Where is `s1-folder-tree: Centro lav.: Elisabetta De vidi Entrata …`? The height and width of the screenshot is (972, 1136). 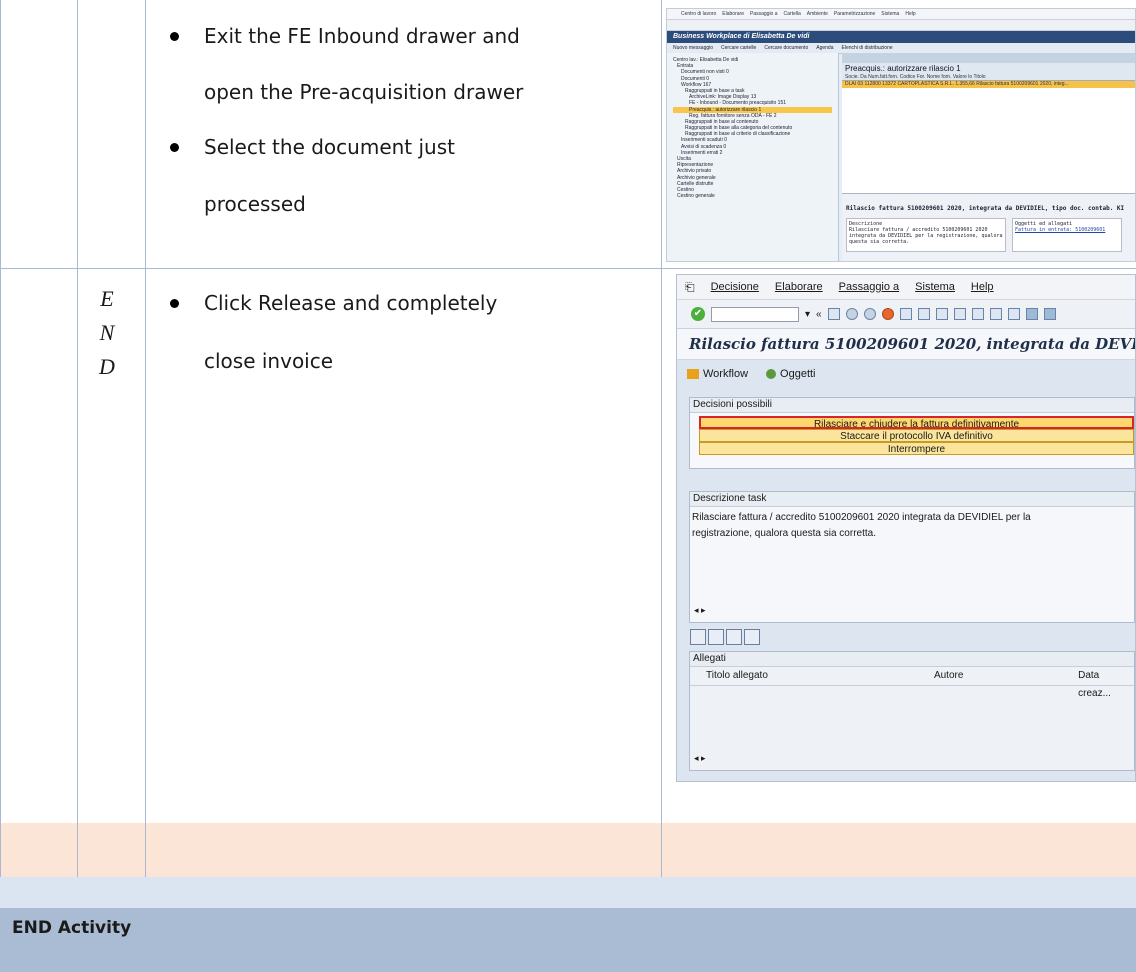 s1-folder-tree: Centro lav.: Elisabetta De vidi Entrata … is located at coordinates (753, 157).